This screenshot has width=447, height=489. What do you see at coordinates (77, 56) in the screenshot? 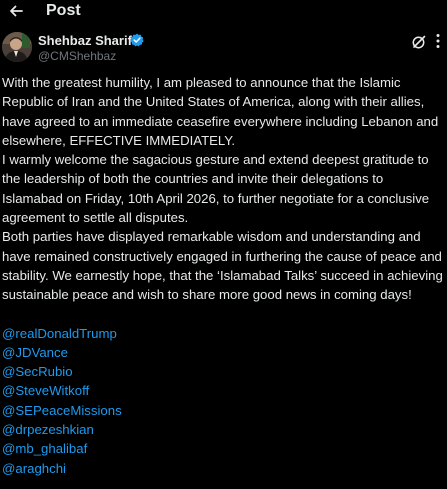
I see `author-handle: @CMShehbaz` at bounding box center [77, 56].